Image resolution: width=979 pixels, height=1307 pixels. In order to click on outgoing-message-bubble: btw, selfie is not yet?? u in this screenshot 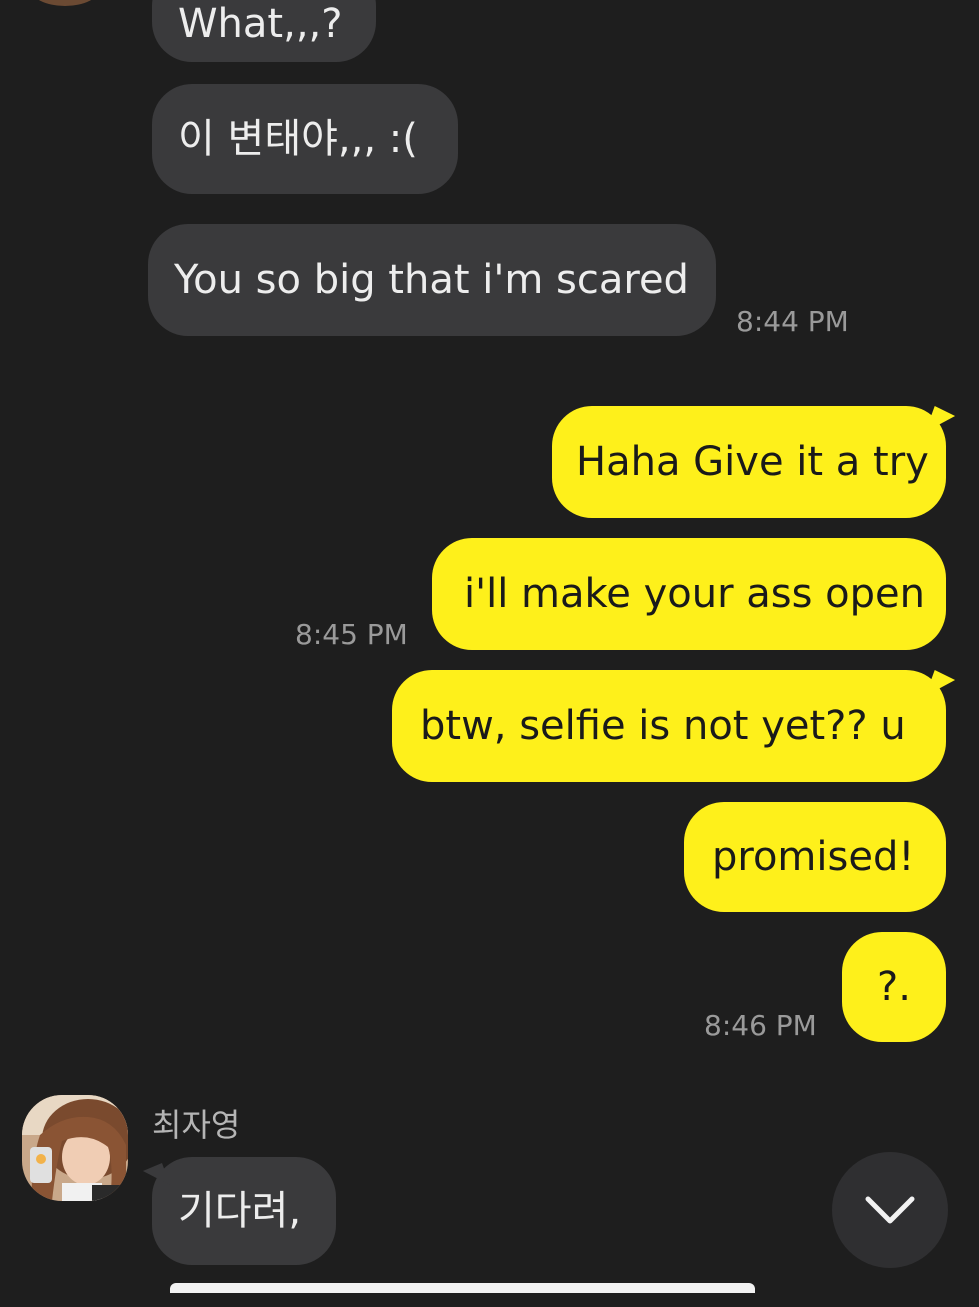, I will do `click(669, 726)`.